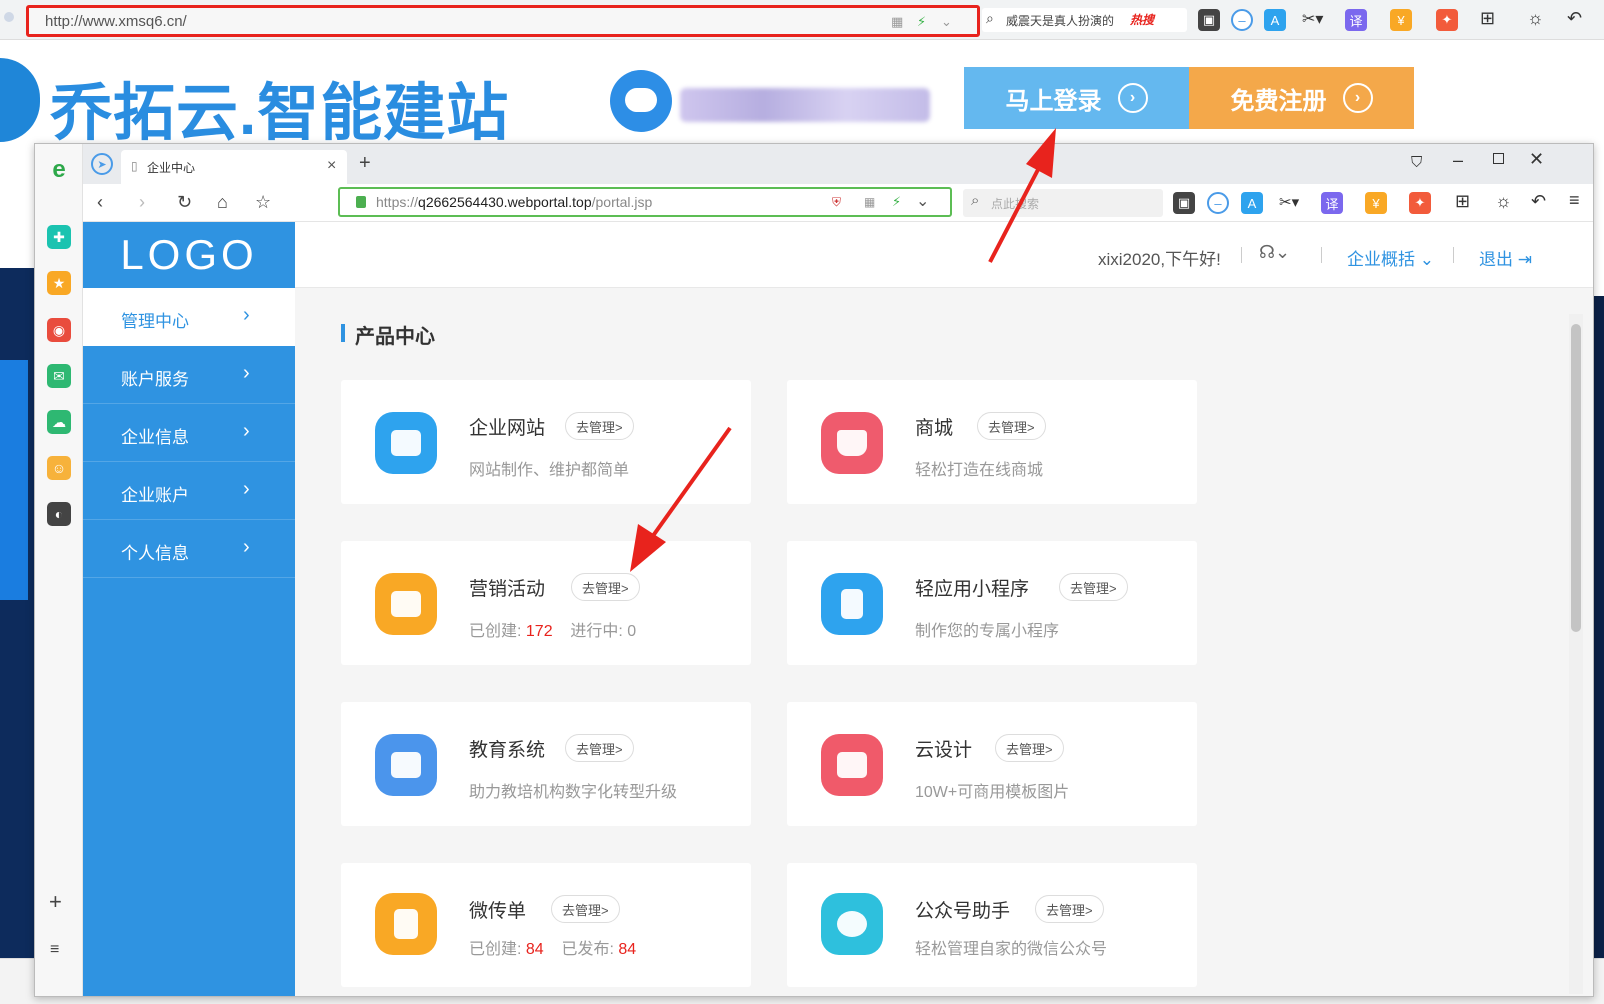 The image size is (1604, 1004). What do you see at coordinates (100, 202) in the screenshot?
I see `back-icon: ‹` at bounding box center [100, 202].